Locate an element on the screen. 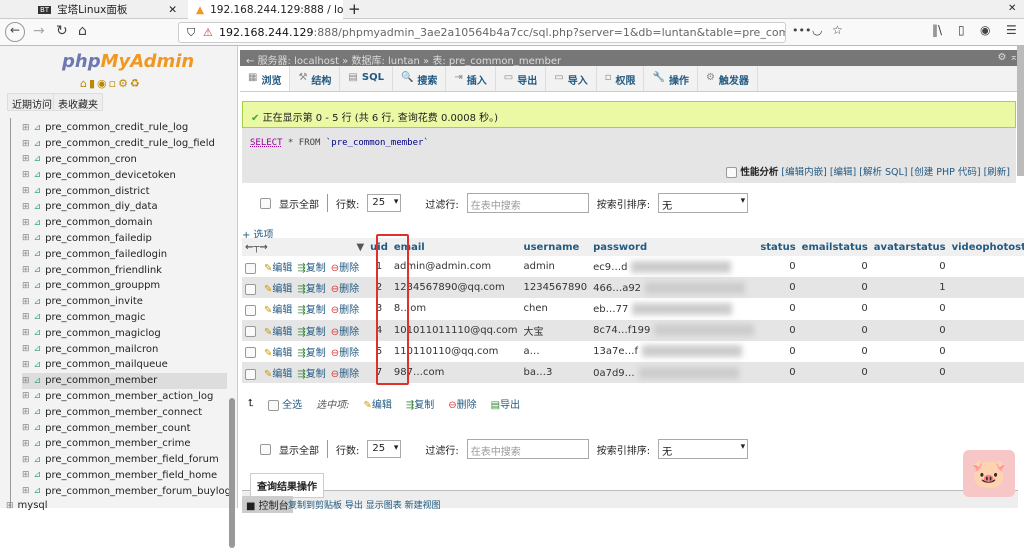  bulk-edit-button: ✎编辑 is located at coordinates (377, 403).